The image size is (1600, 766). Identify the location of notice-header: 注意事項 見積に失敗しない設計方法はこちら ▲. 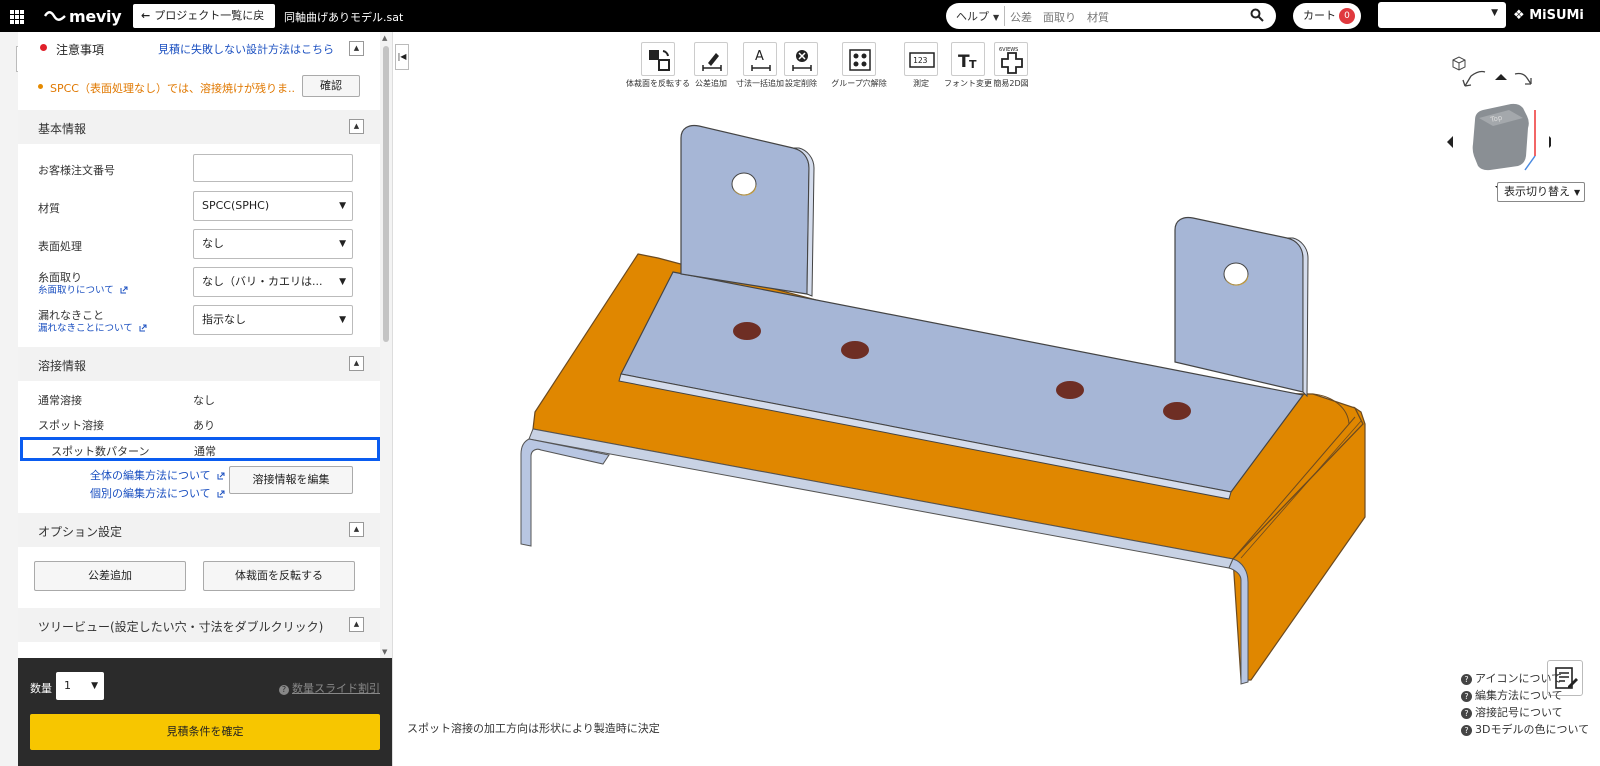
(199, 49).